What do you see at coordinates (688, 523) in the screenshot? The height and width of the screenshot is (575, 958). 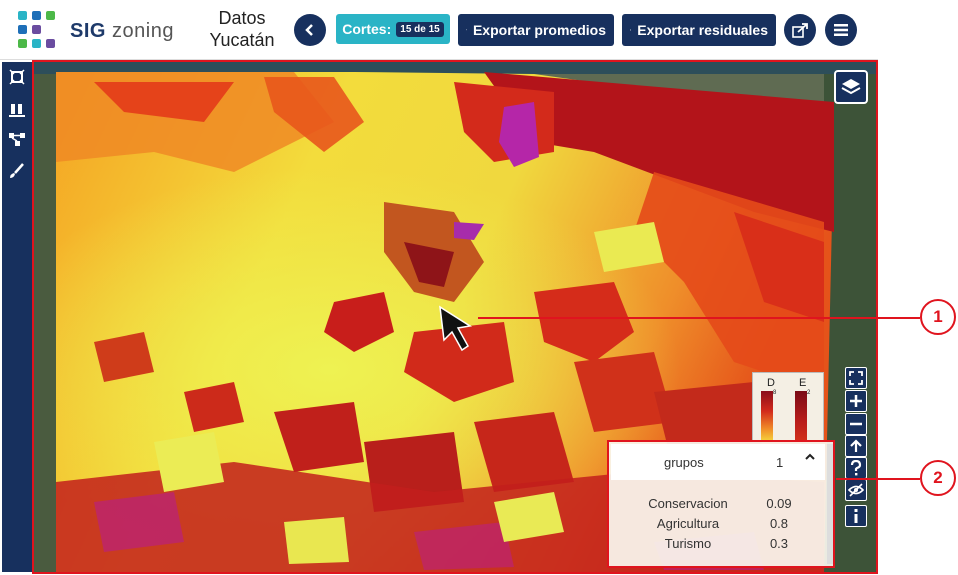 I see `grupo-name: Agricultura` at bounding box center [688, 523].